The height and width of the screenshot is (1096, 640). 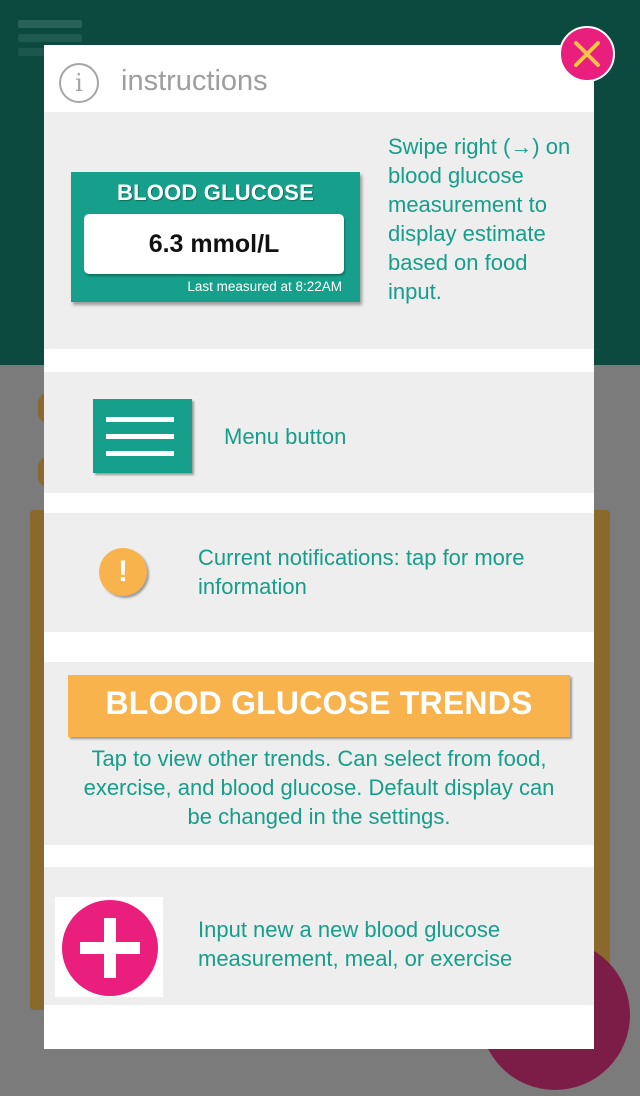 I want to click on close-icon, so click(x=587, y=54).